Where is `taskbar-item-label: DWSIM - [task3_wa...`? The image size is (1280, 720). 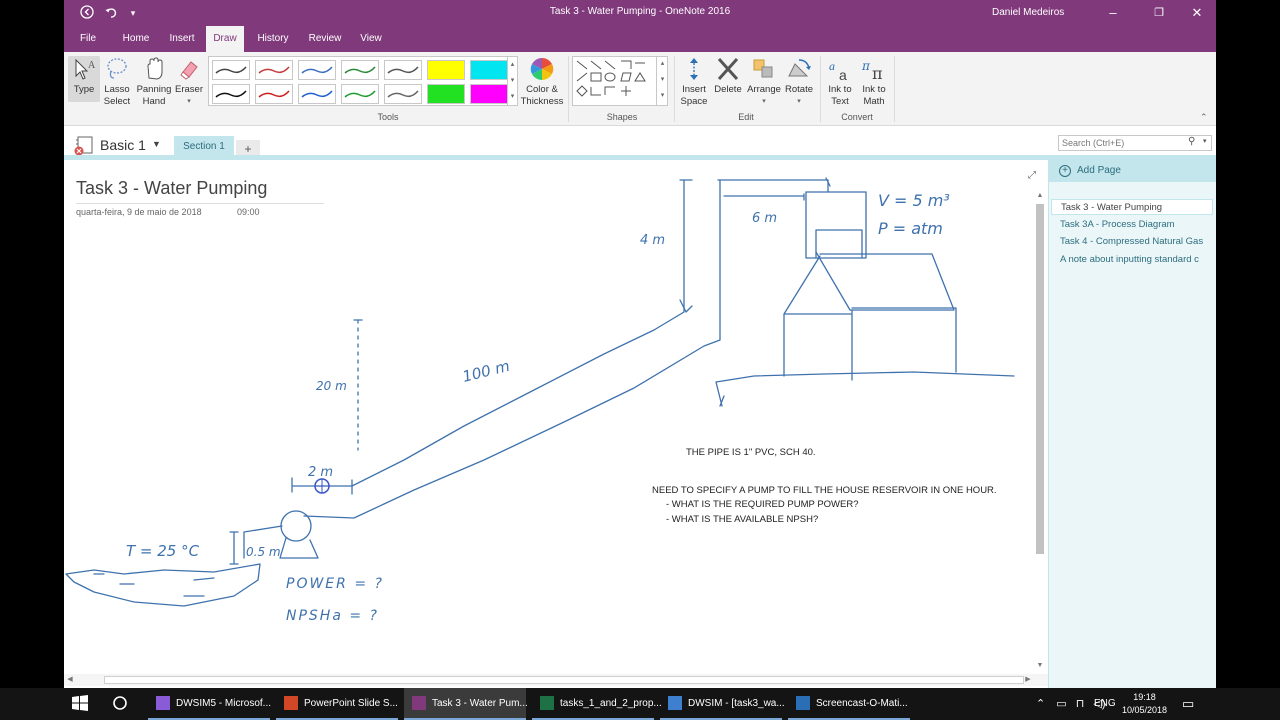 taskbar-item-label: DWSIM - [task3_wa... is located at coordinates (736, 703).